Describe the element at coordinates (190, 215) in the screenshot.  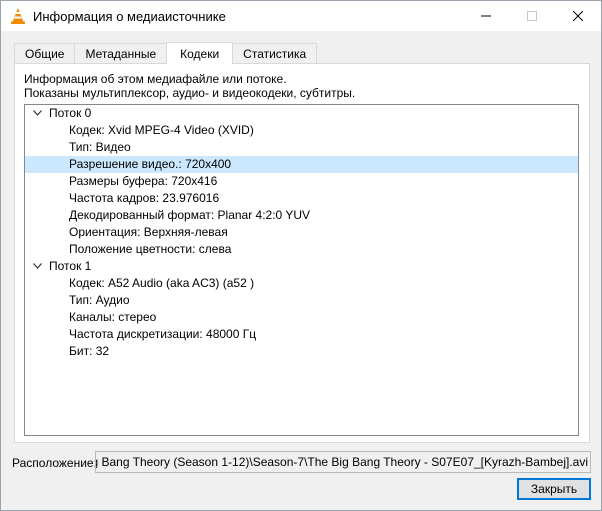
I see `tree-item-label: Декодированный формат: Planar 4:2:0 YUV` at that location.